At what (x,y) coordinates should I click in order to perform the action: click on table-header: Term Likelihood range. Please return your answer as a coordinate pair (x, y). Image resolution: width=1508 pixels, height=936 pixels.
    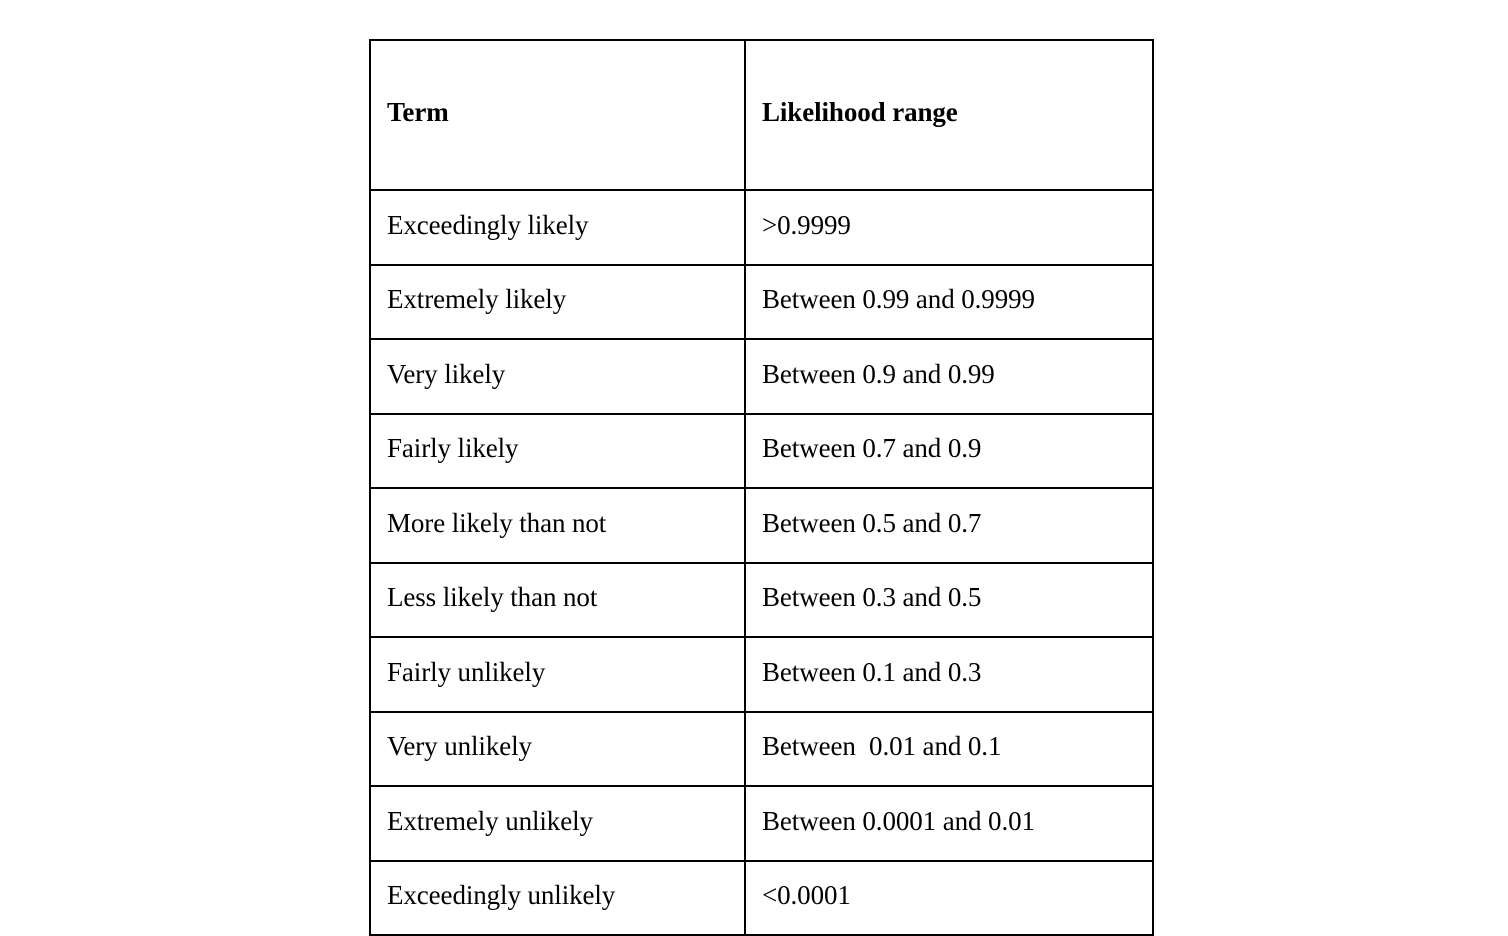
    Looking at the image, I should click on (761, 115).